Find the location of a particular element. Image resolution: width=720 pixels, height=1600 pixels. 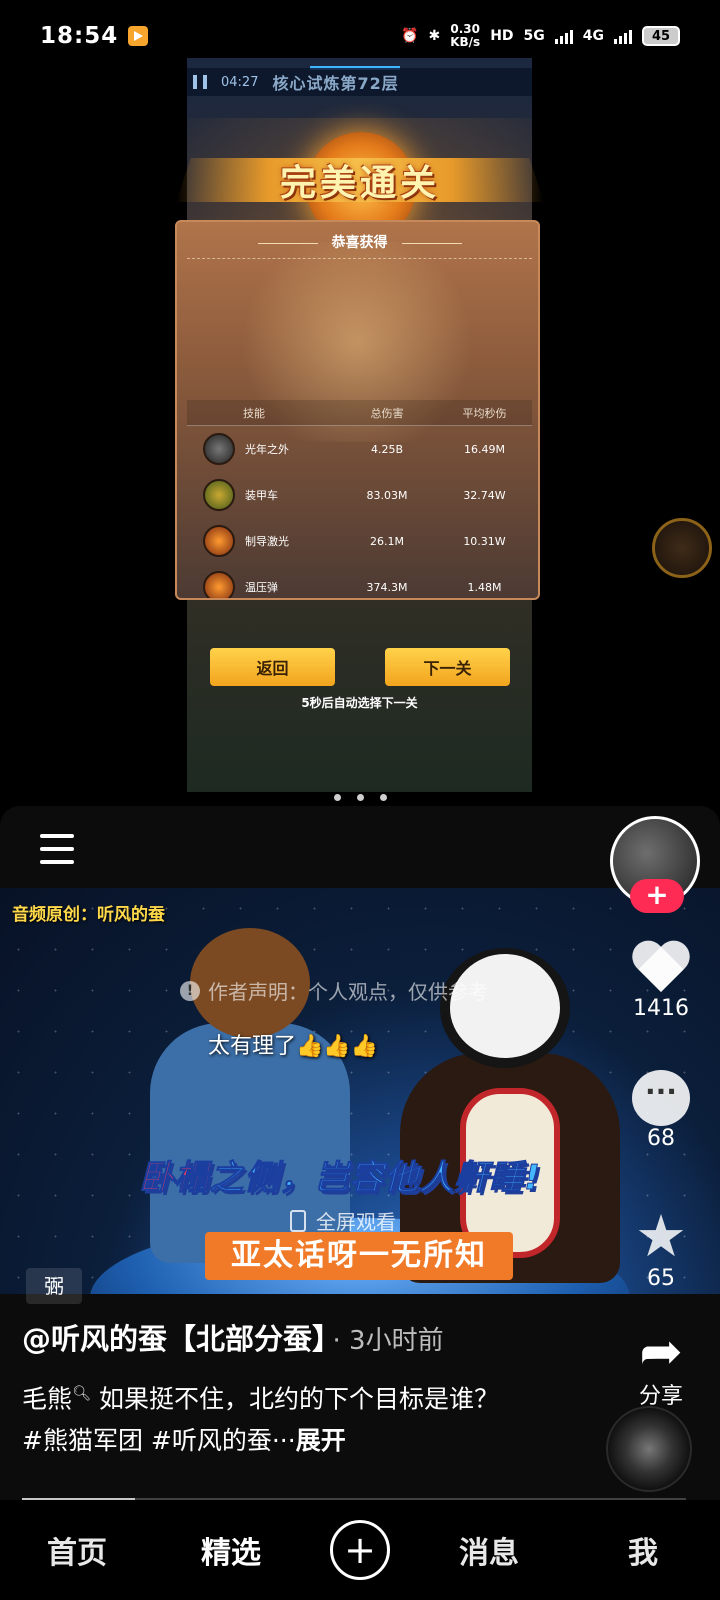

subtitle-blue-part: 之侧， is located at coordinates (262, 1178).